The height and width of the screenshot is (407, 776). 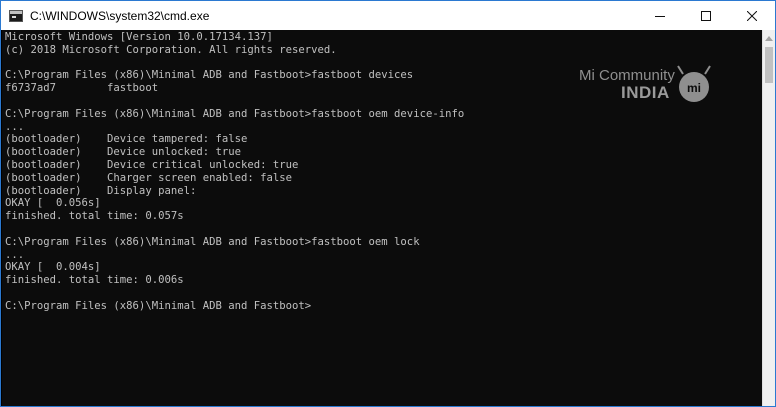 What do you see at coordinates (123, 152) in the screenshot?
I see `console-line: (bootloader) Device unlocked: true` at bounding box center [123, 152].